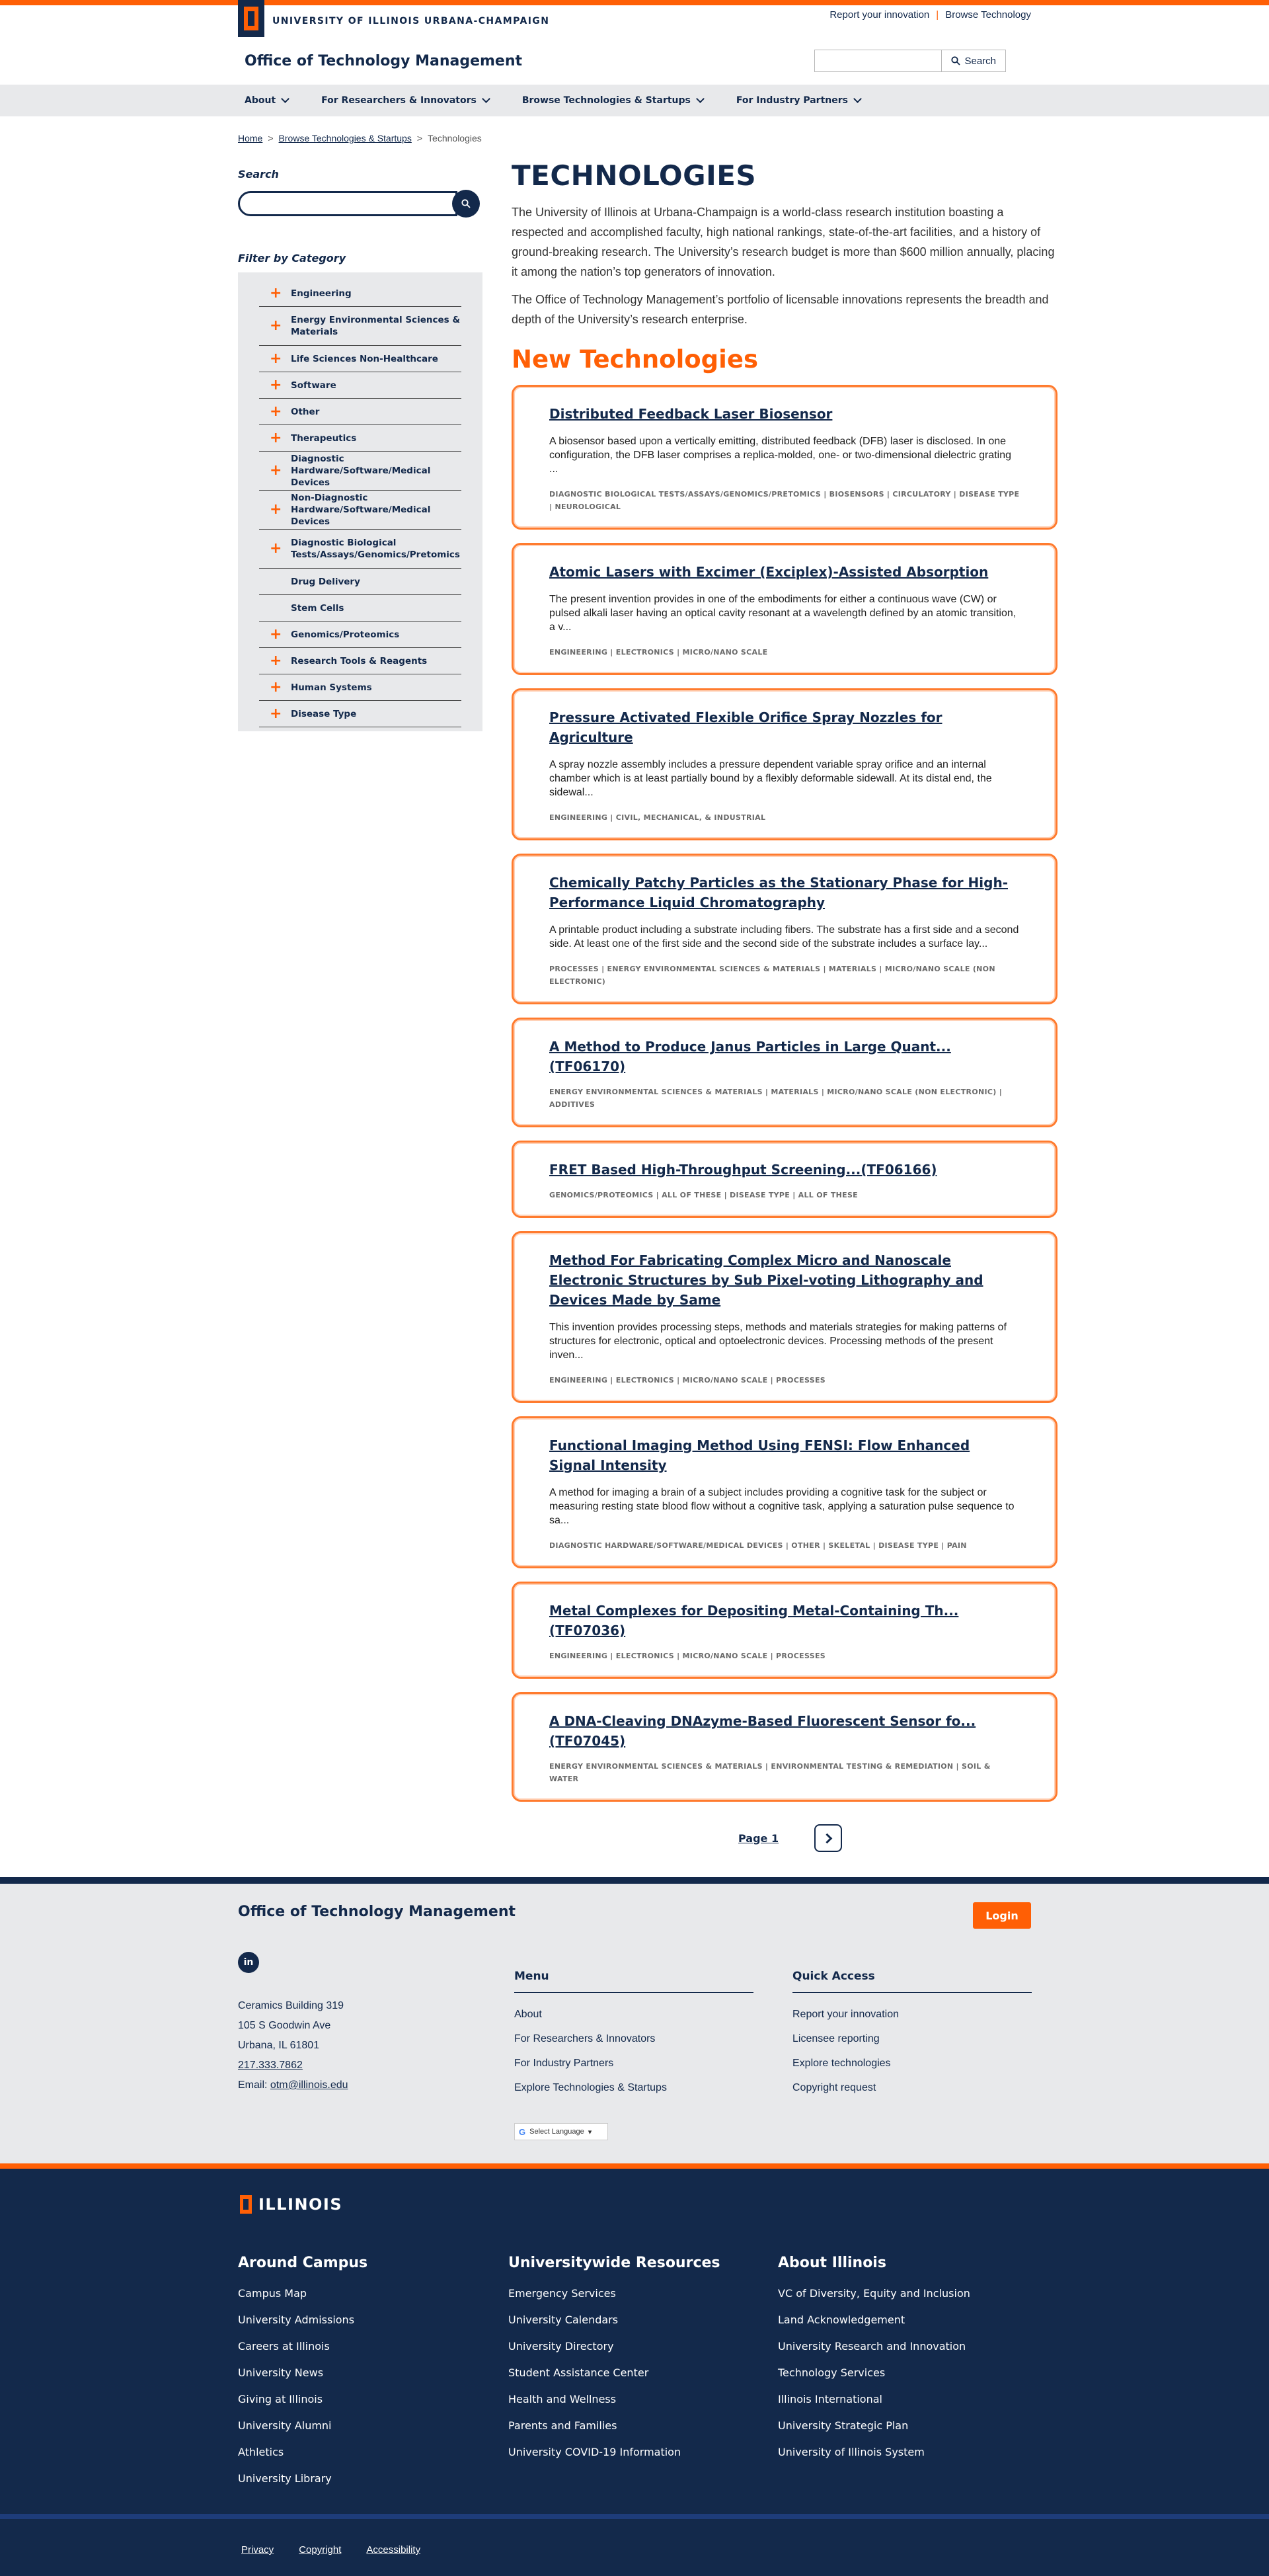 The height and width of the screenshot is (2576, 1269). What do you see at coordinates (874, 2346) in the screenshot?
I see `campus-footer-link: University Research and Innovation` at bounding box center [874, 2346].